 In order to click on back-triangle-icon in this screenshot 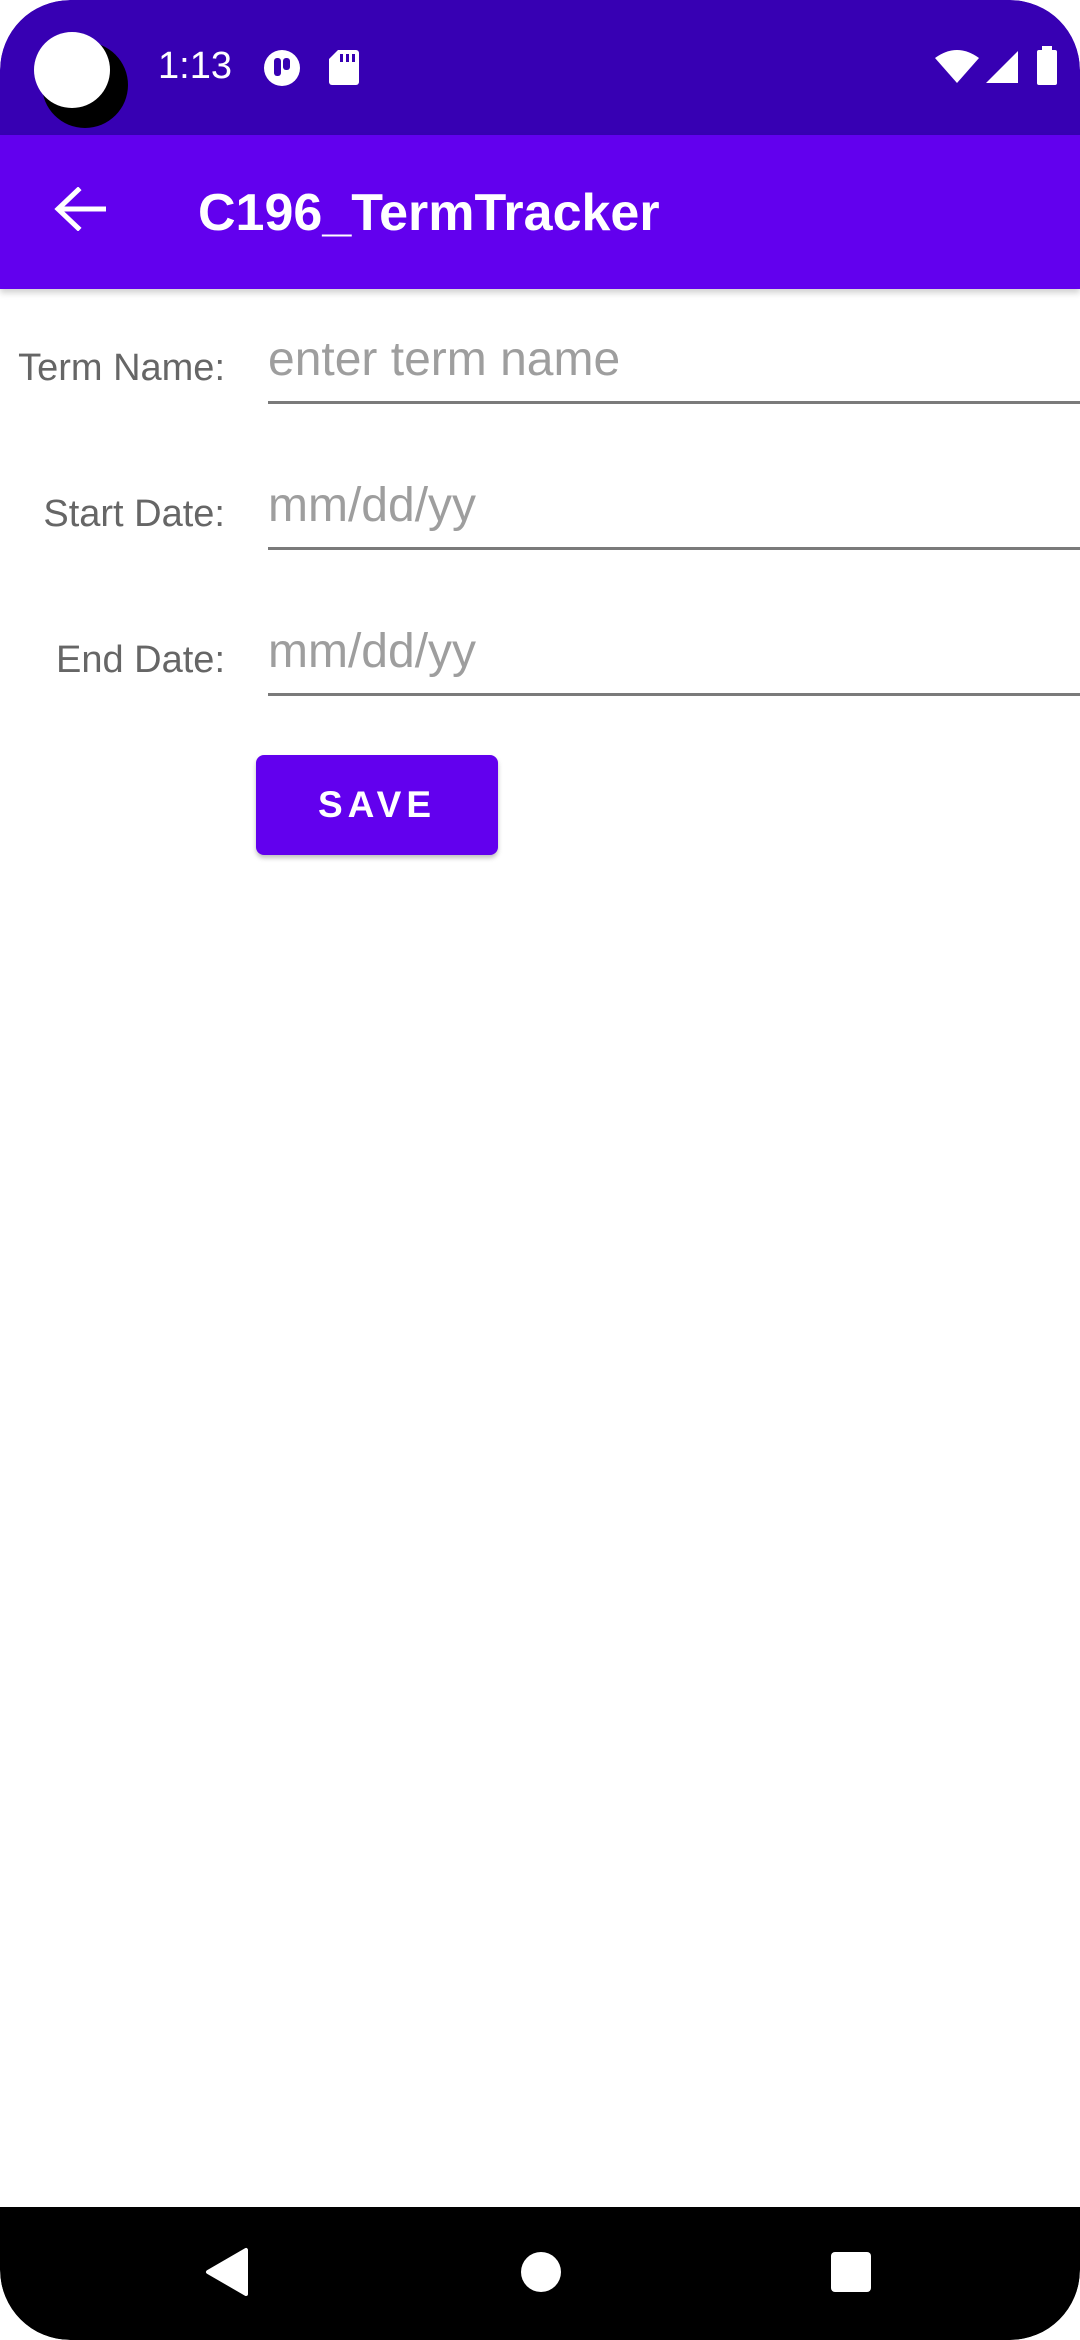, I will do `click(227, 2274)`.